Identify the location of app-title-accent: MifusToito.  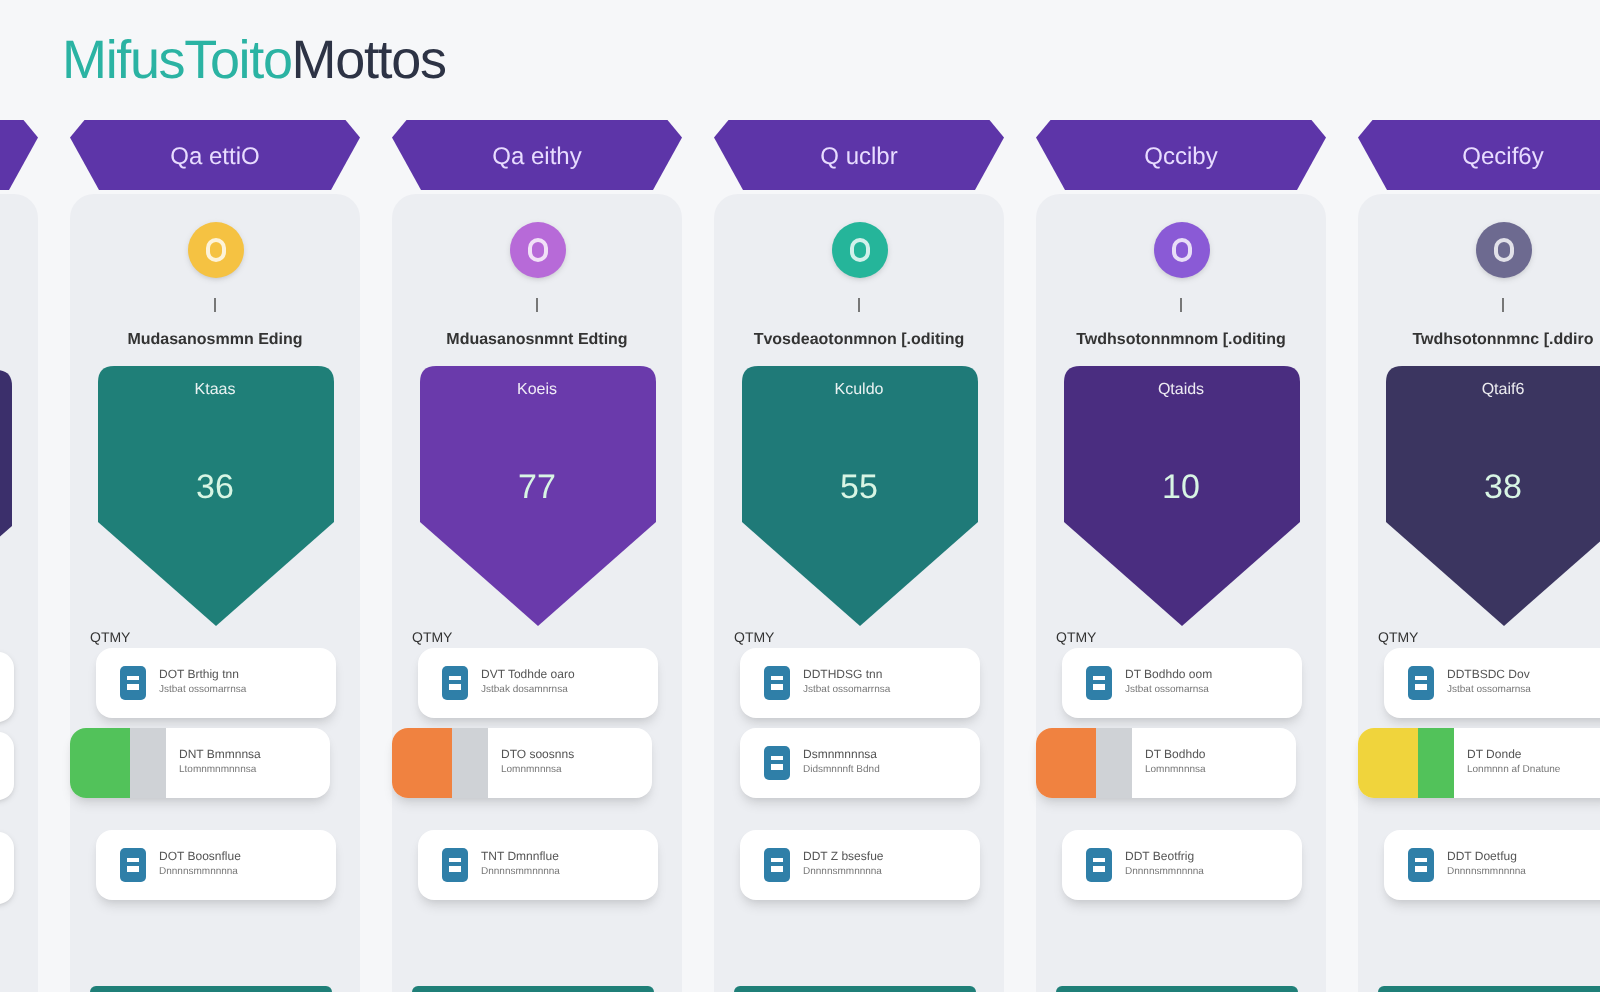
(177, 60).